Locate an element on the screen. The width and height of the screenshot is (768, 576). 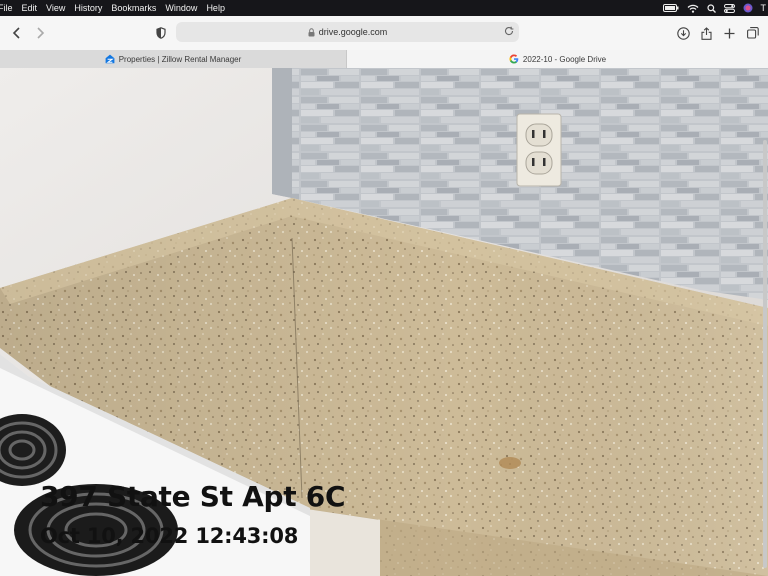
tab-google-drive: 2022-10 - Google Drive is located at coordinates (557, 59).